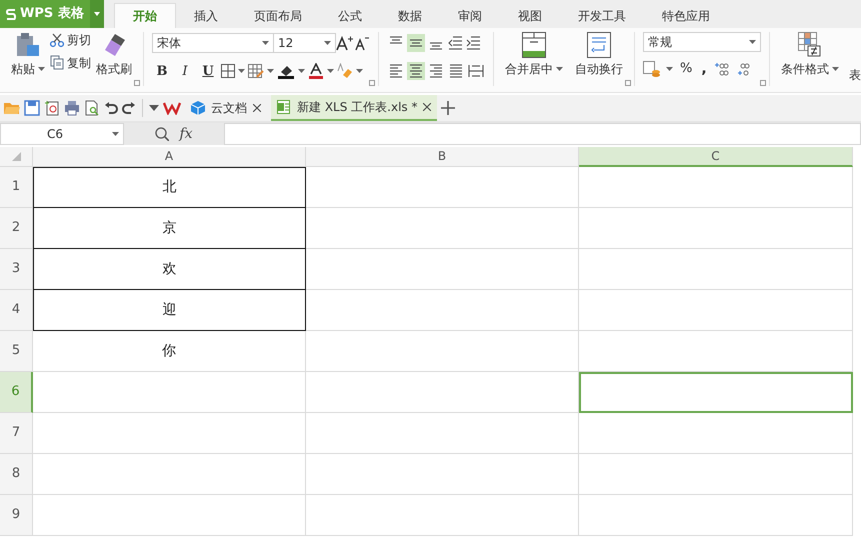  I want to click on row-header: 4, so click(16, 310).